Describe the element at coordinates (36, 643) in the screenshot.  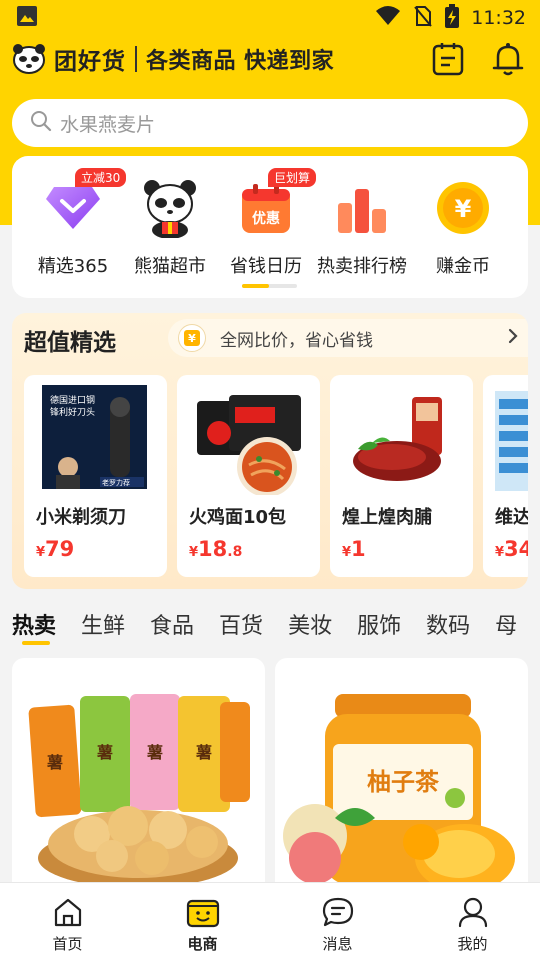
I see `active-tab-indicator` at that location.